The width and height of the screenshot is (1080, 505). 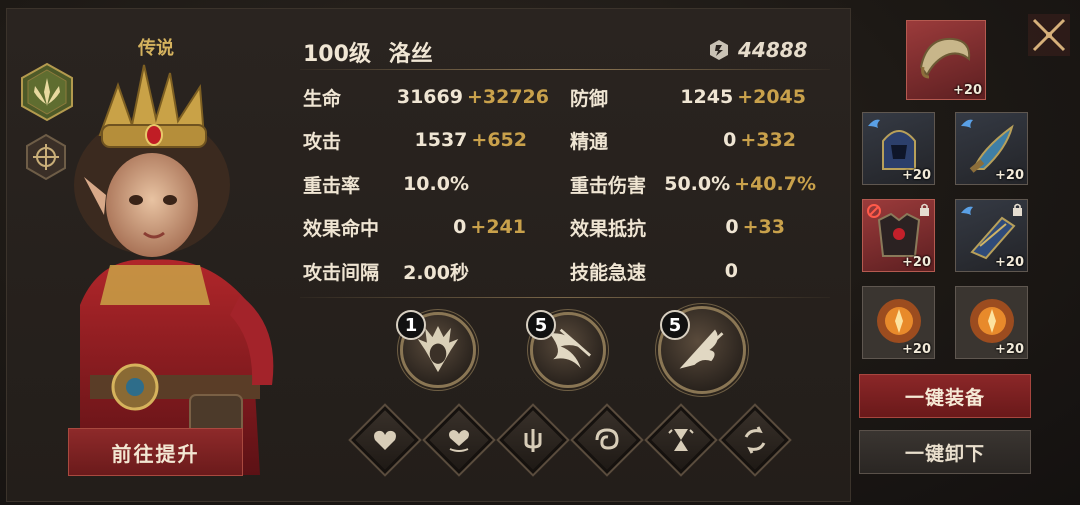 What do you see at coordinates (337, 54) in the screenshot?
I see `hero-level: 100级` at bounding box center [337, 54].